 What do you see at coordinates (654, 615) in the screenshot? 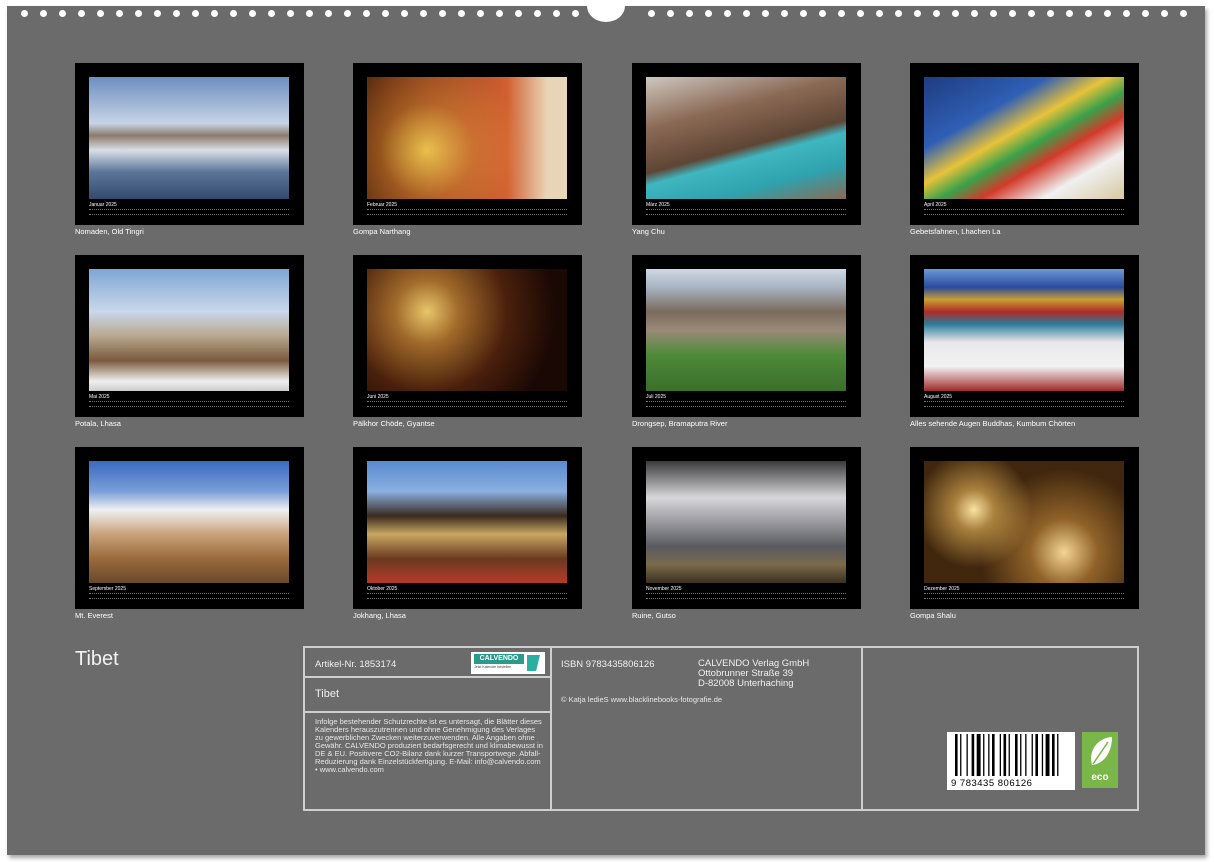
I see `caption-november: Ruine, Gutso` at bounding box center [654, 615].